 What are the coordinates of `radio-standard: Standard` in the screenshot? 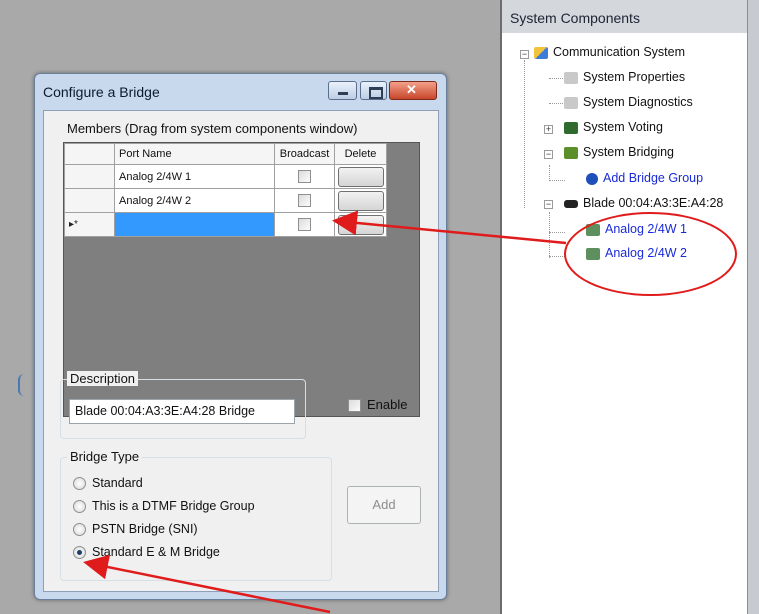 It's located at (108, 483).